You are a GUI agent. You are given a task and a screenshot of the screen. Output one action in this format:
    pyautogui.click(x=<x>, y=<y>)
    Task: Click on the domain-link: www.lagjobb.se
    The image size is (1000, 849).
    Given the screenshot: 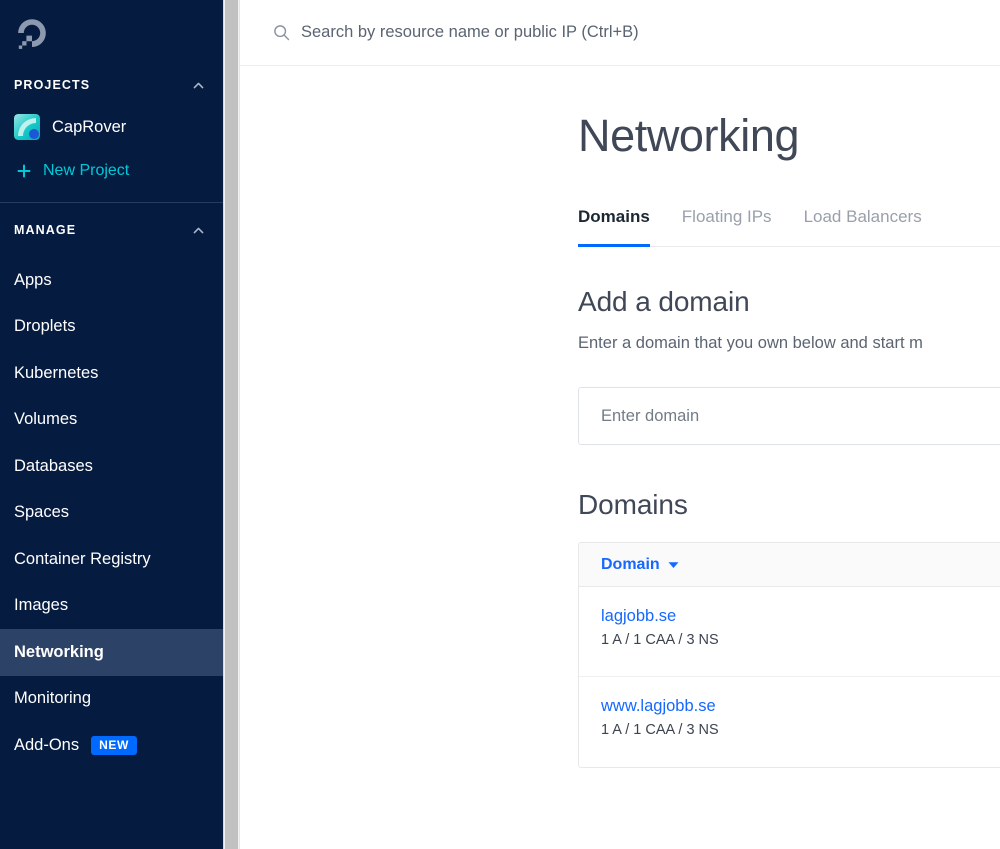 What is the action you would take?
    pyautogui.click(x=800, y=706)
    